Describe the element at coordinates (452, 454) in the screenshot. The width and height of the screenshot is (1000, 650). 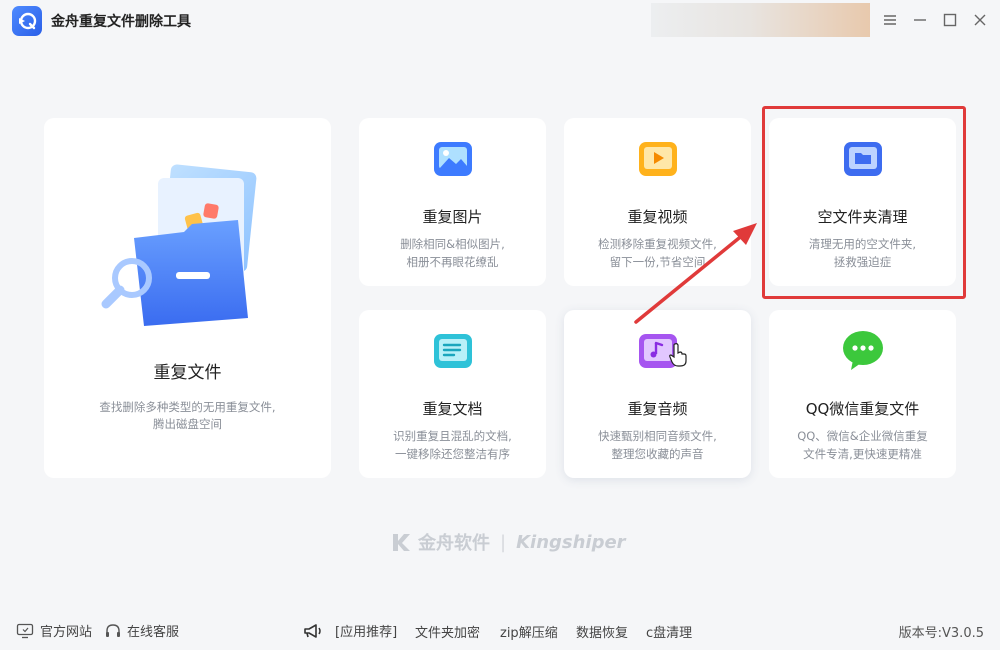
I see `card-desc: 一键移除还您整洁有序` at that location.